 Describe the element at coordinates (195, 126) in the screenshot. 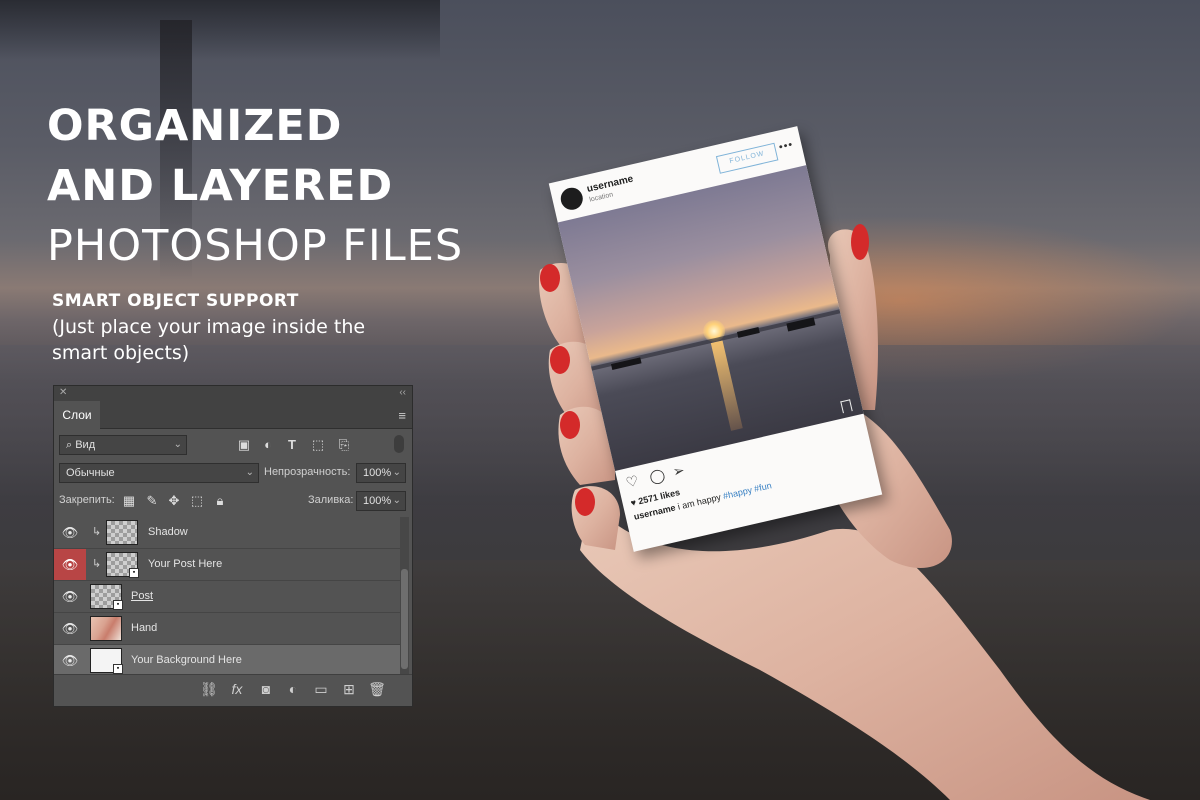

I see `headline-line-1: ORGANIZED` at that location.